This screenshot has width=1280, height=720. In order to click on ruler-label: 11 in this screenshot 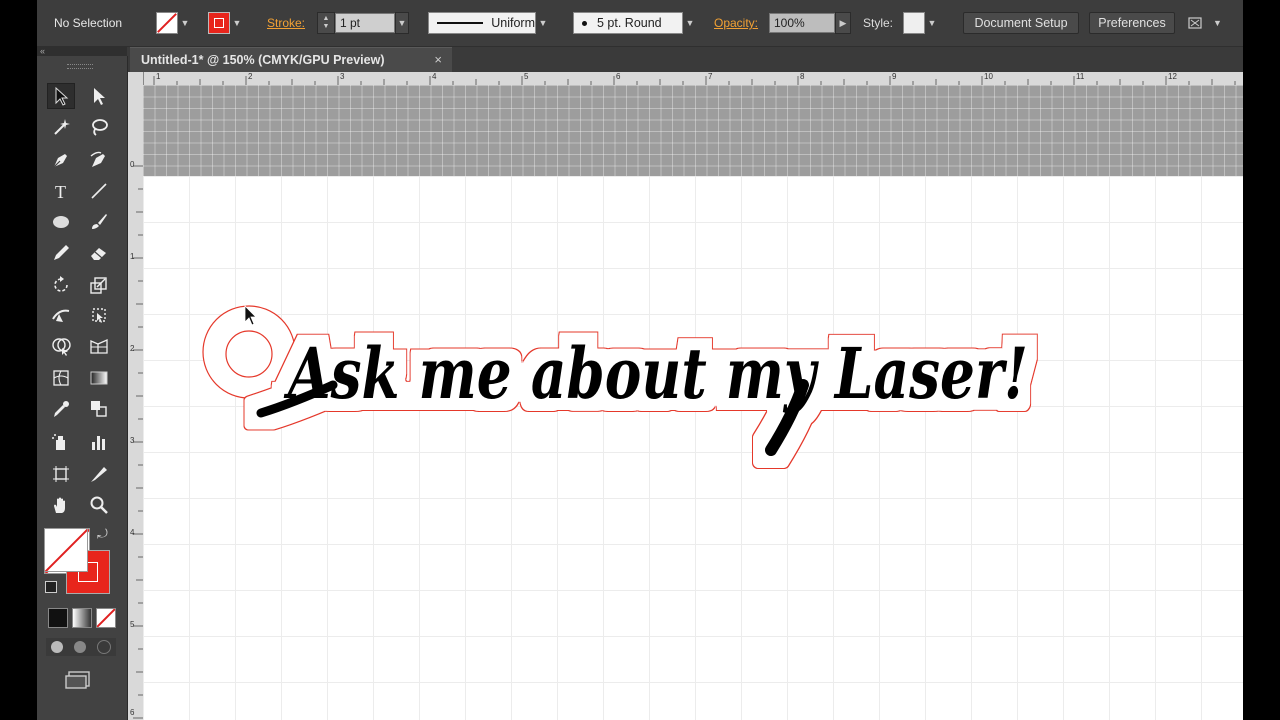, I will do `click(1080, 76)`.